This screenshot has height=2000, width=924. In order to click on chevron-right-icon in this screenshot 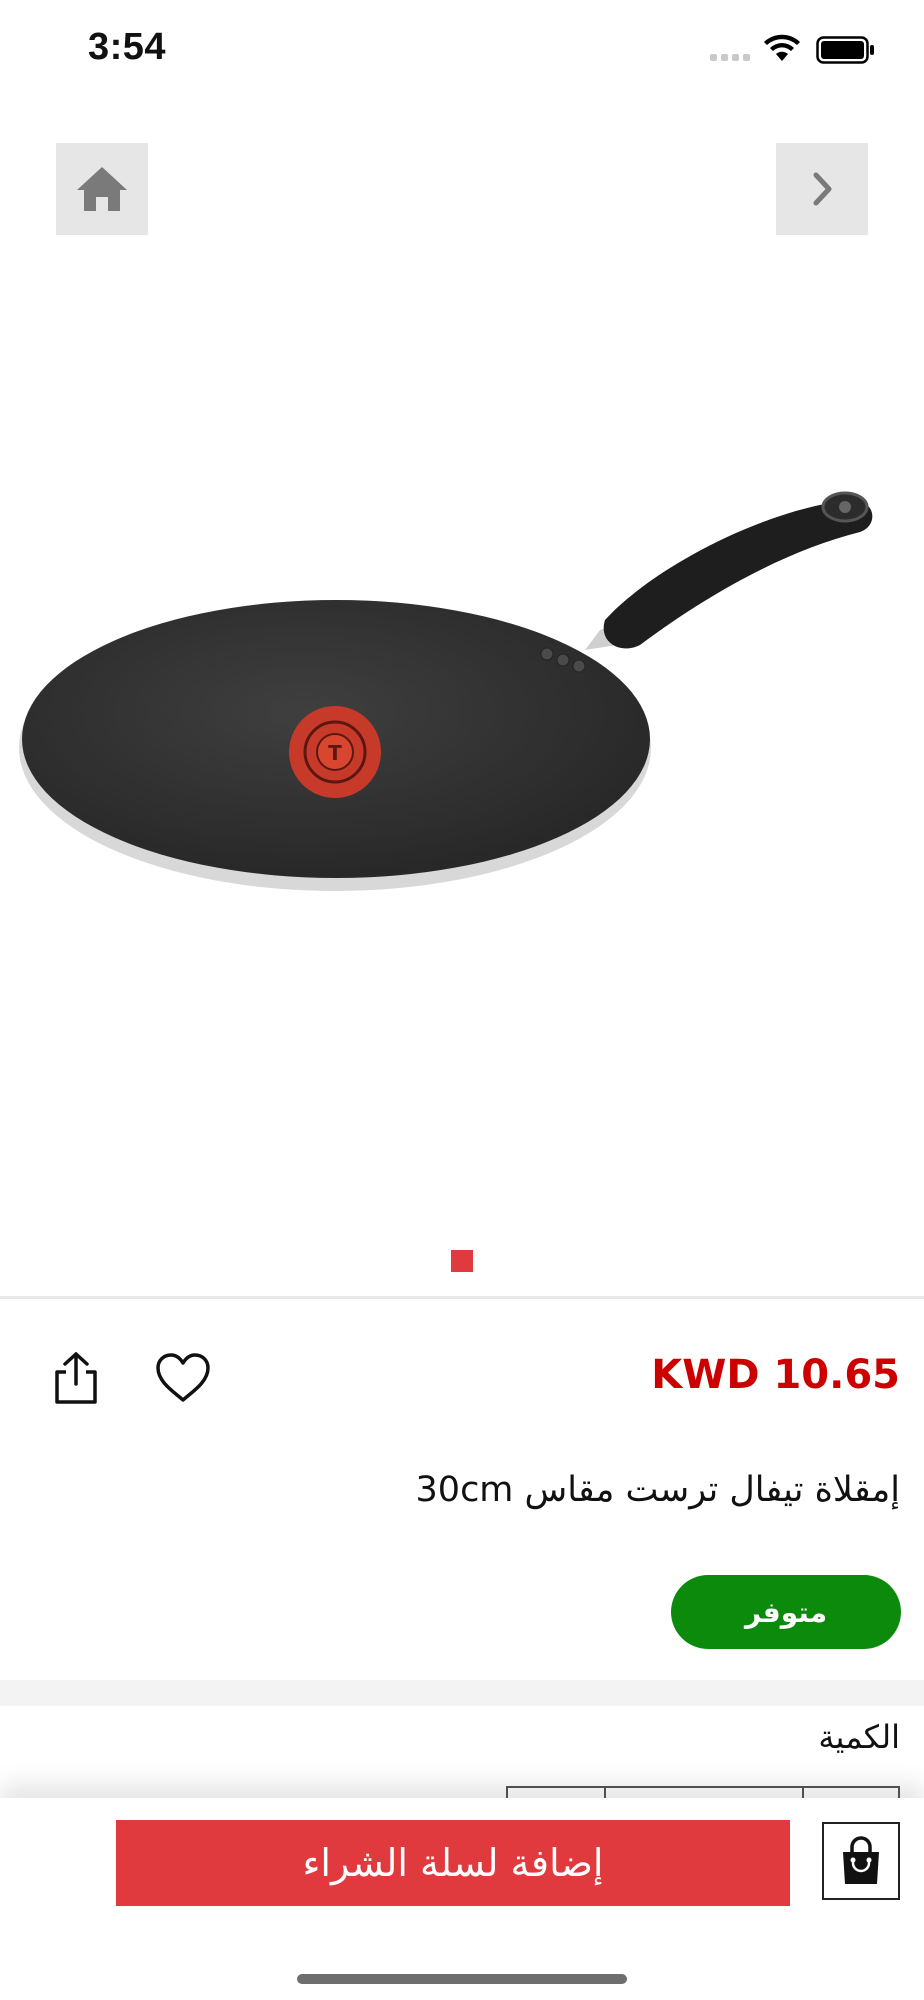, I will do `click(822, 189)`.